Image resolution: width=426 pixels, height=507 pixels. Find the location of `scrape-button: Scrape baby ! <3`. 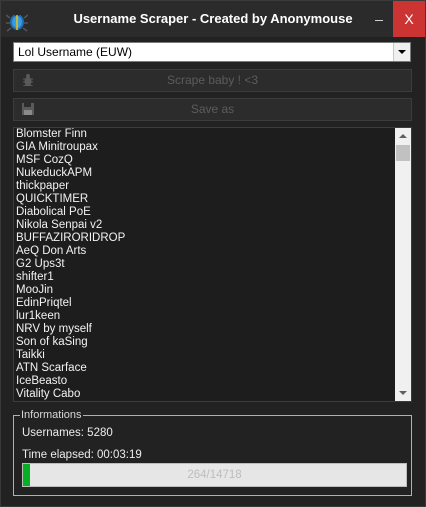

scrape-button: Scrape baby ! <3 is located at coordinates (212, 80).